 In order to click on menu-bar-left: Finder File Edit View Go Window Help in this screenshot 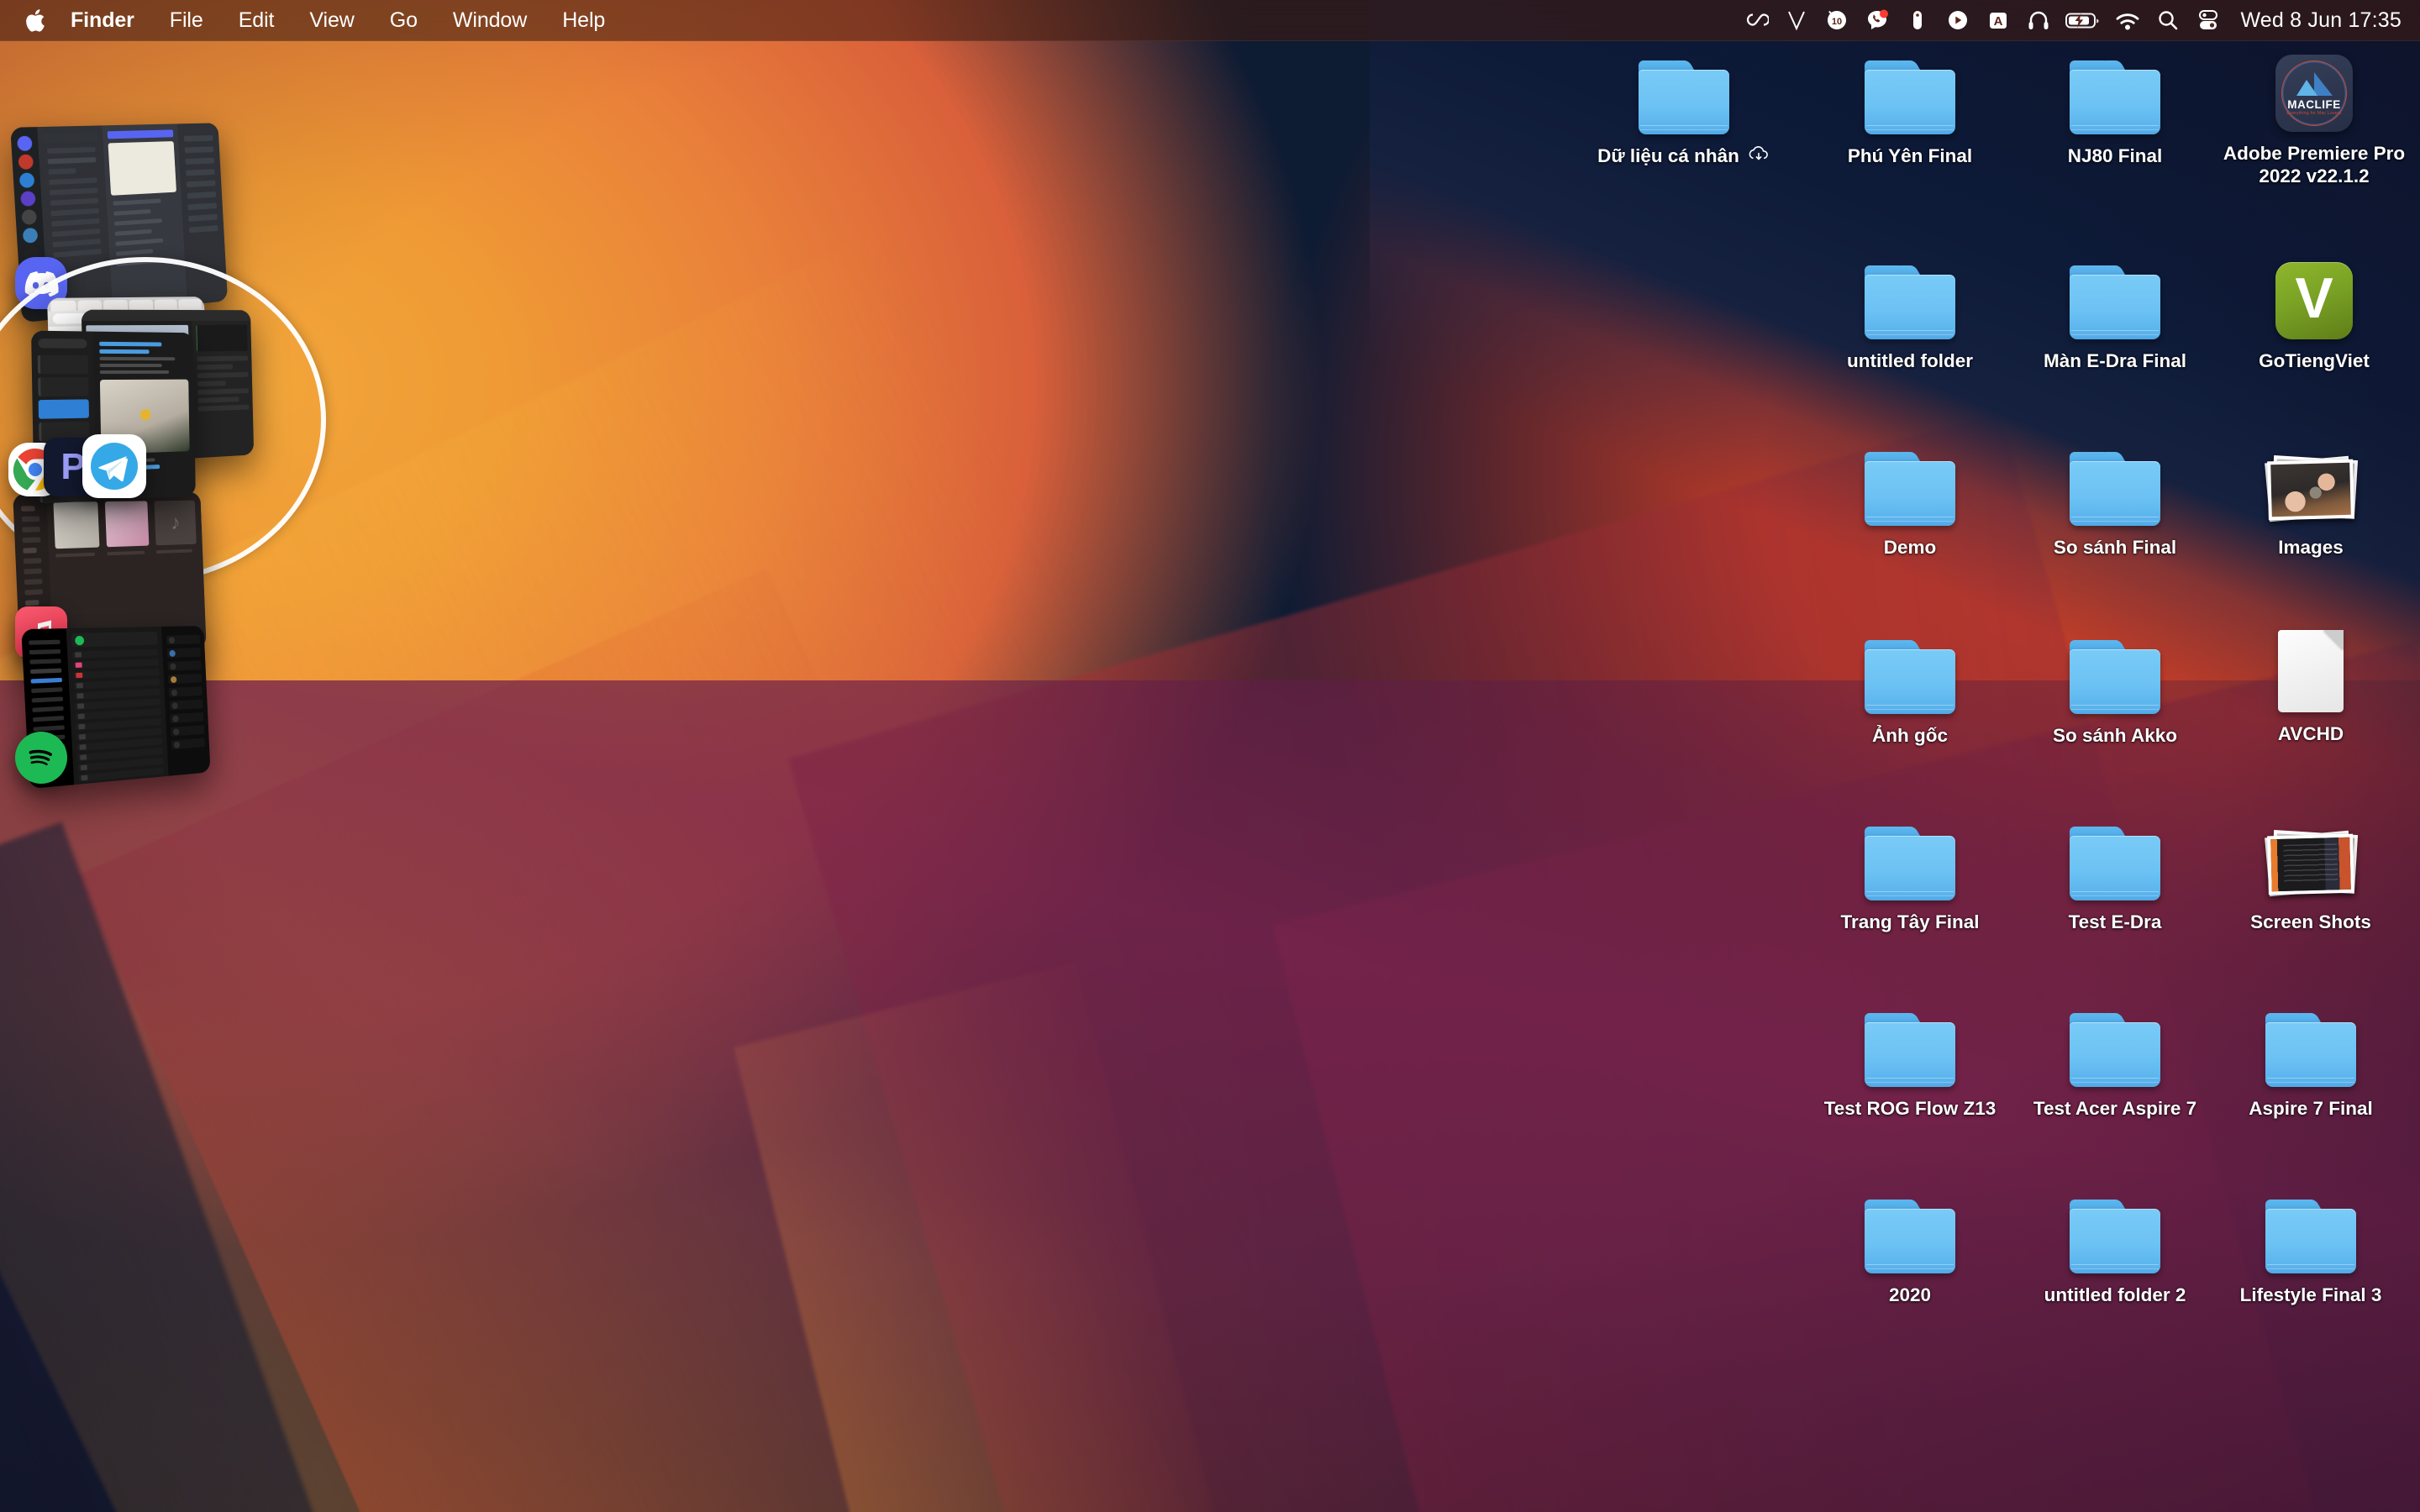, I will do `click(311, 20)`.